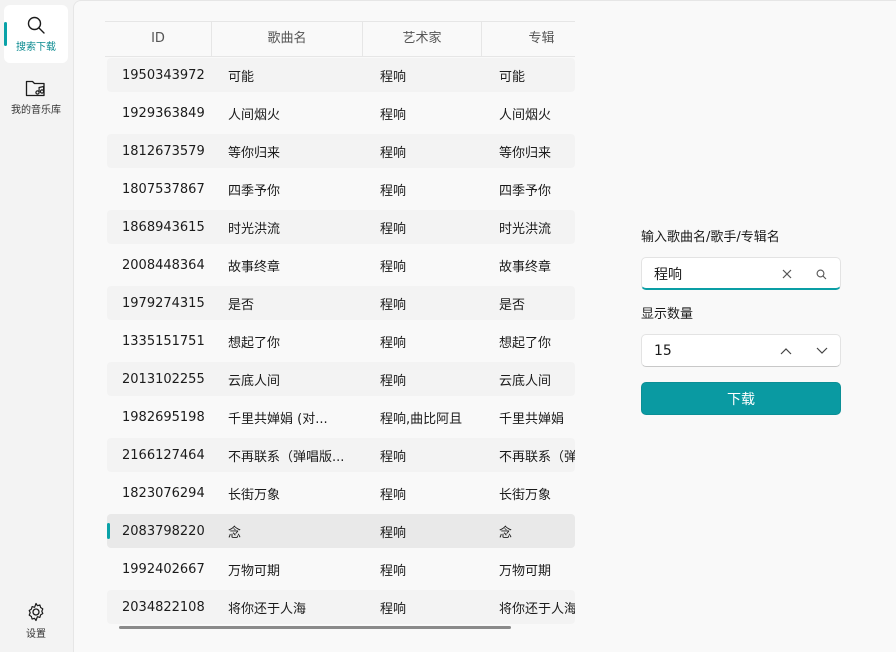 The height and width of the screenshot is (652, 896). I want to click on table-row: 1807537867 四季予你 程响 四季予你, so click(341, 189).